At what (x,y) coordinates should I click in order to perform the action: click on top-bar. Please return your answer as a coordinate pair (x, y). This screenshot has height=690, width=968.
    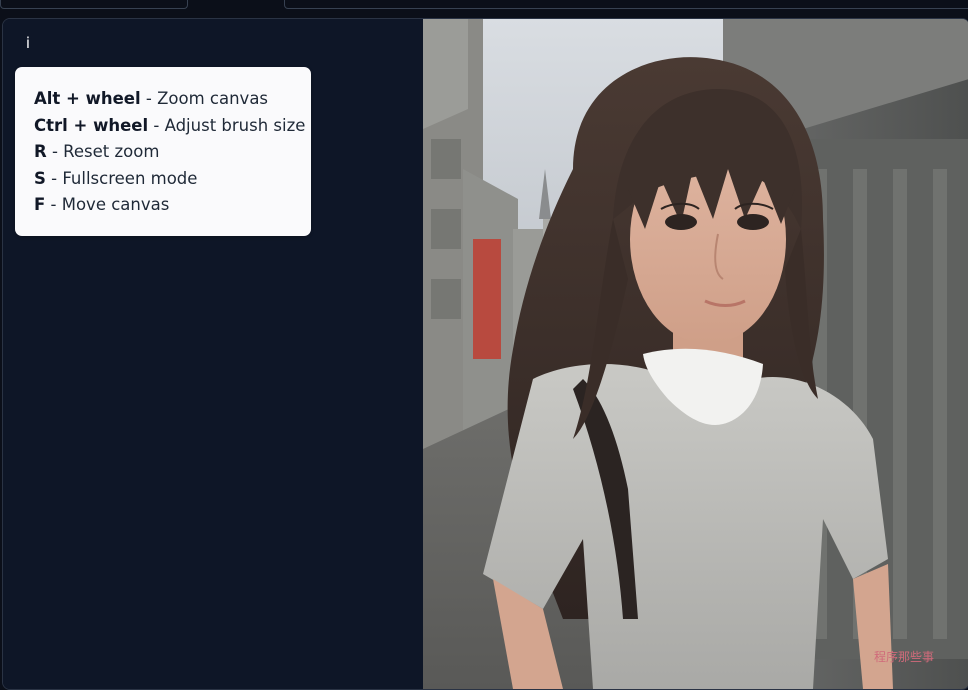
    Looking at the image, I should click on (484, 6).